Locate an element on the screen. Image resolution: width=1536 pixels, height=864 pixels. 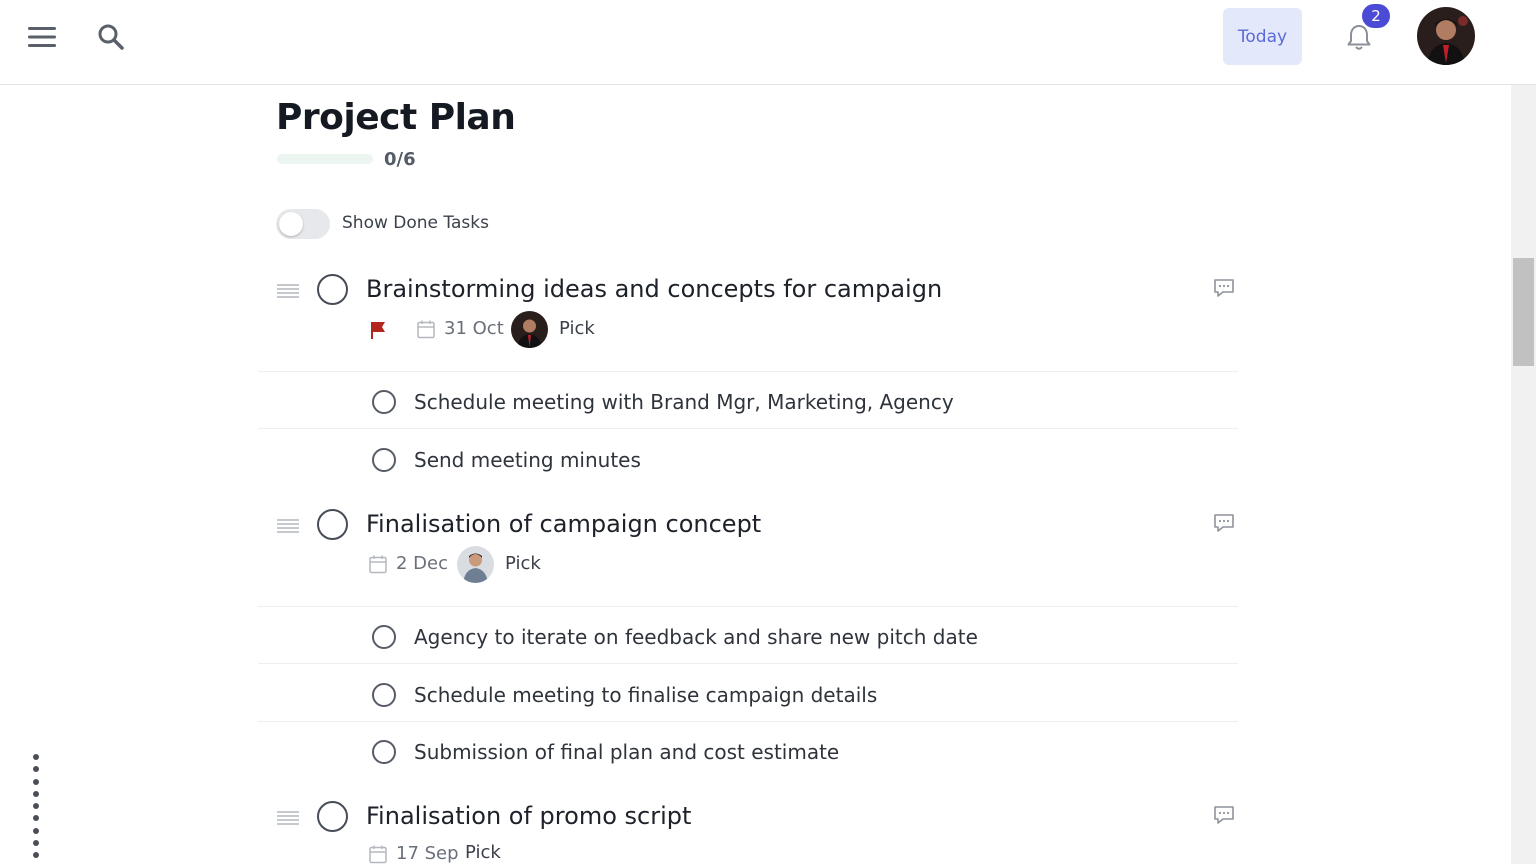
progress-count: 0/6 is located at coordinates (400, 159).